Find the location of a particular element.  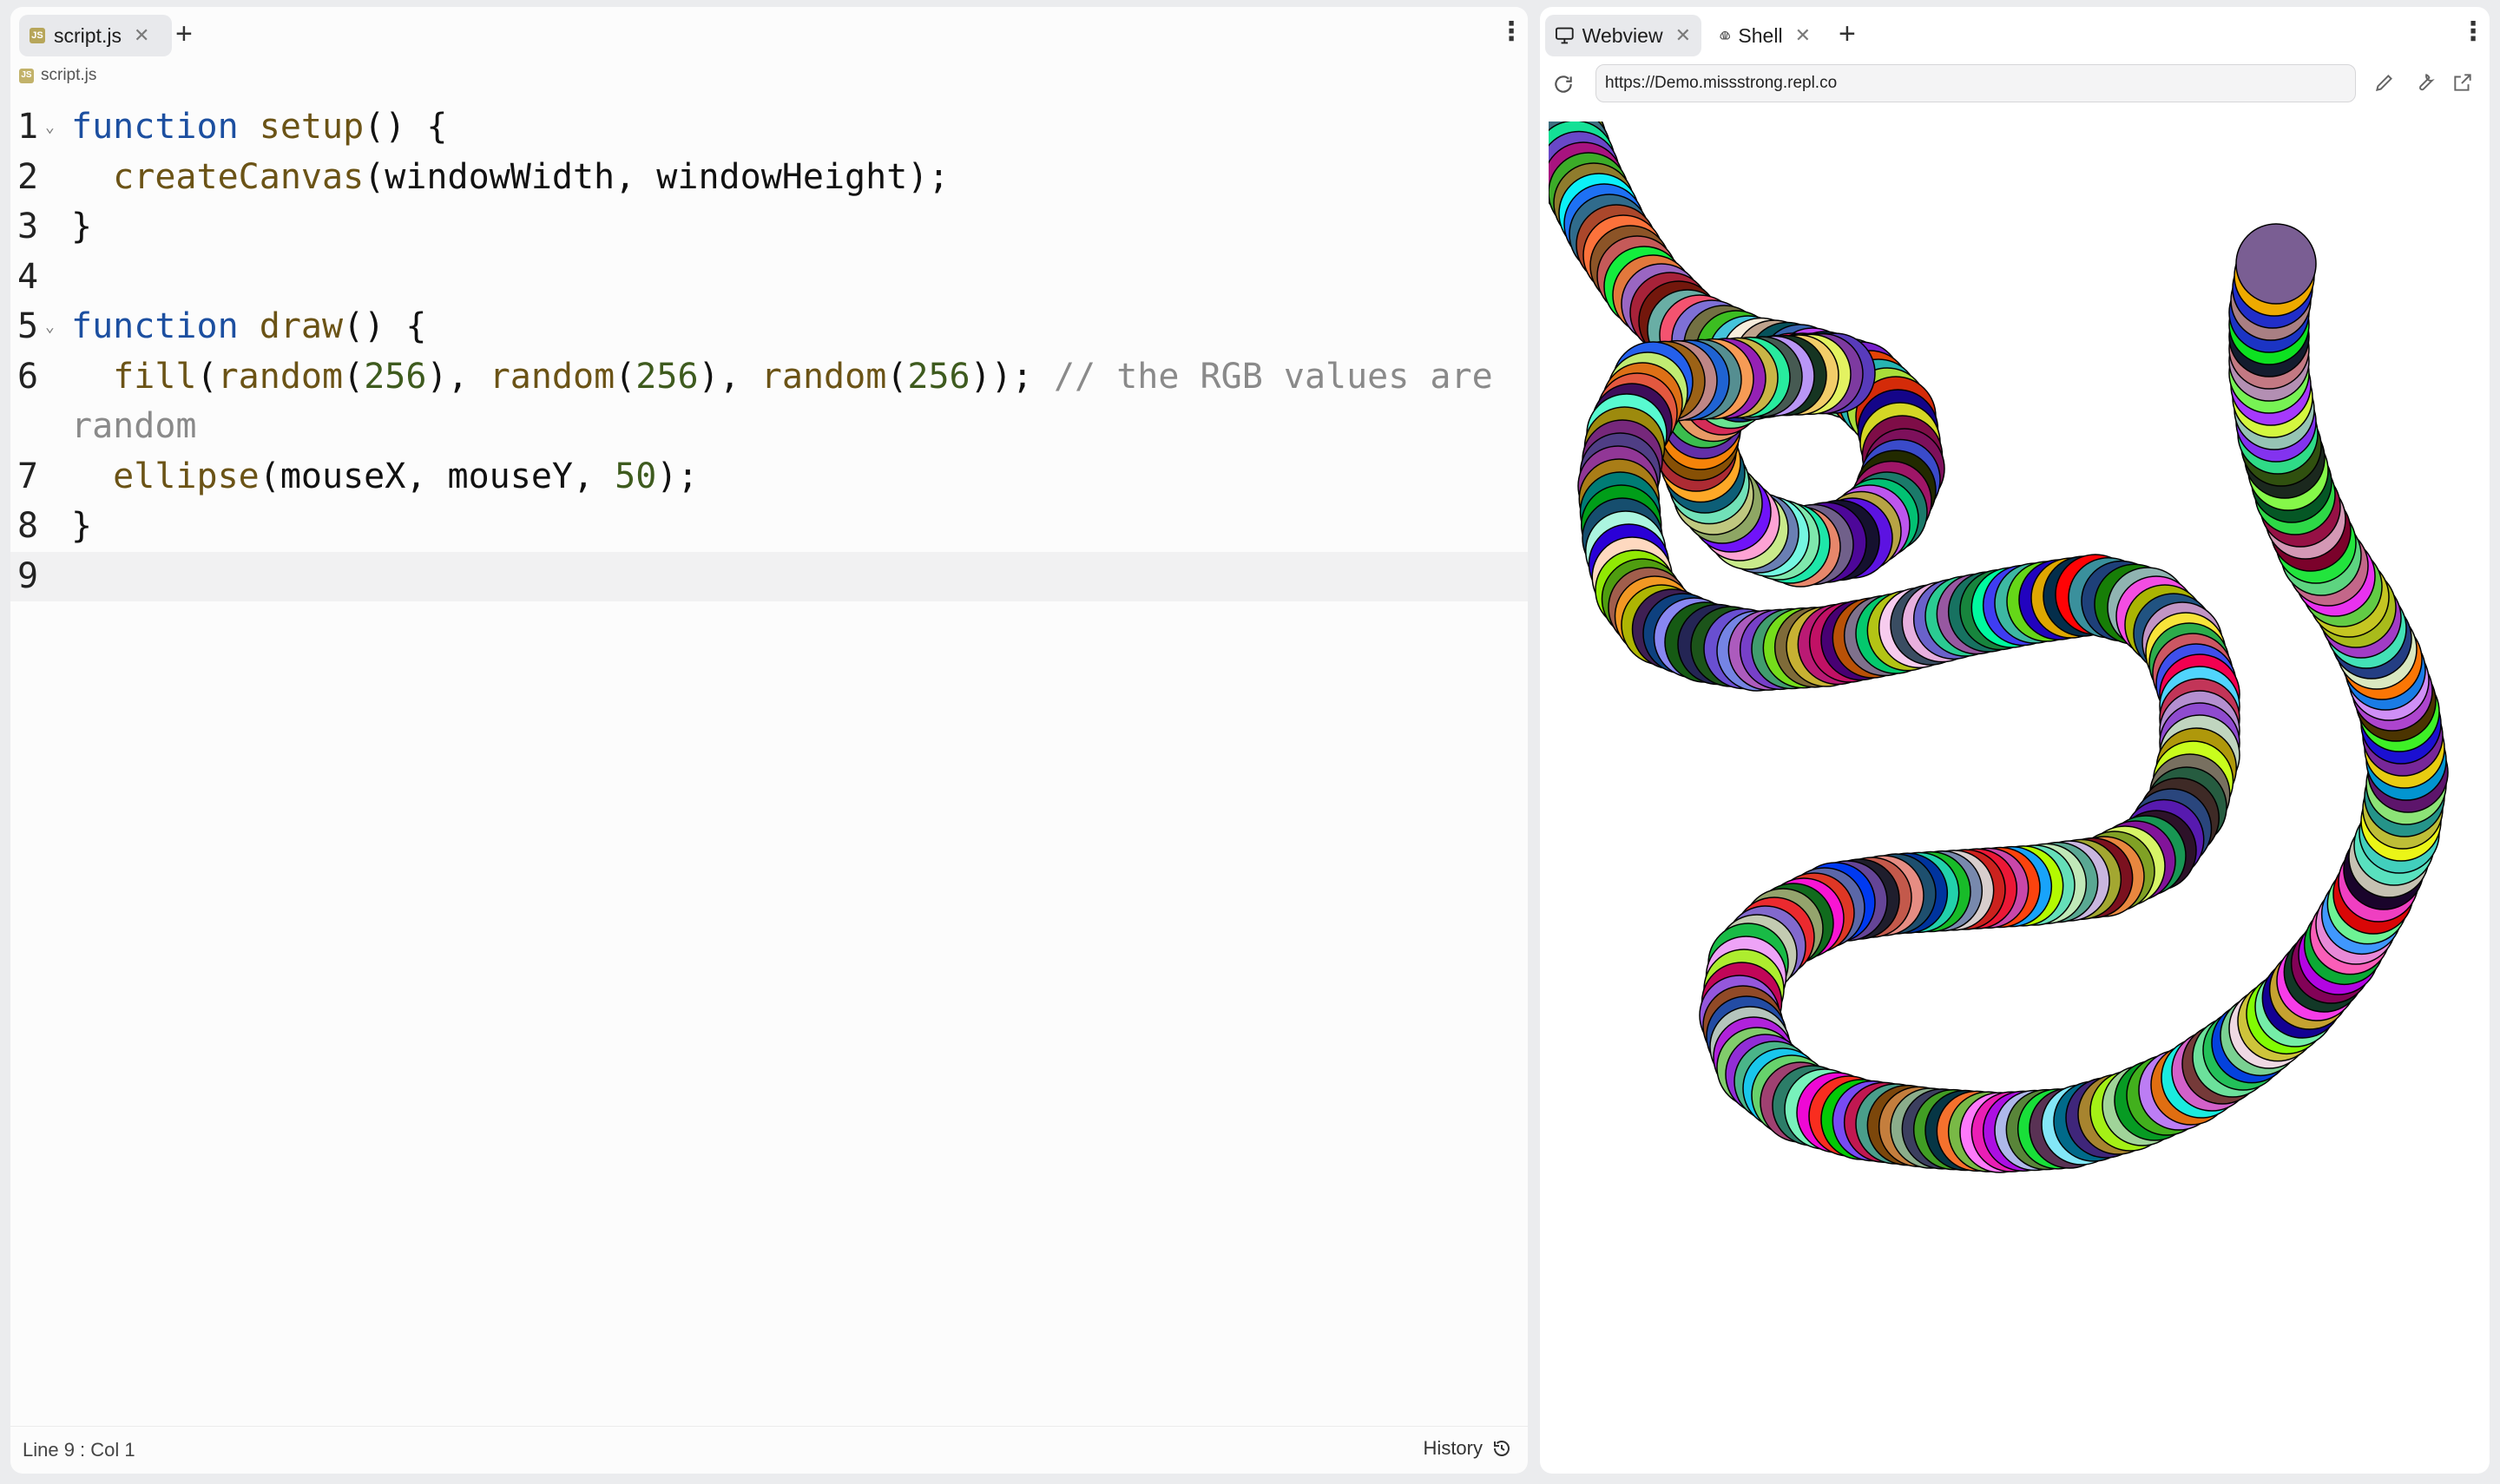

code-line: 1 ⌄ function setup() { is located at coordinates (769, 127).